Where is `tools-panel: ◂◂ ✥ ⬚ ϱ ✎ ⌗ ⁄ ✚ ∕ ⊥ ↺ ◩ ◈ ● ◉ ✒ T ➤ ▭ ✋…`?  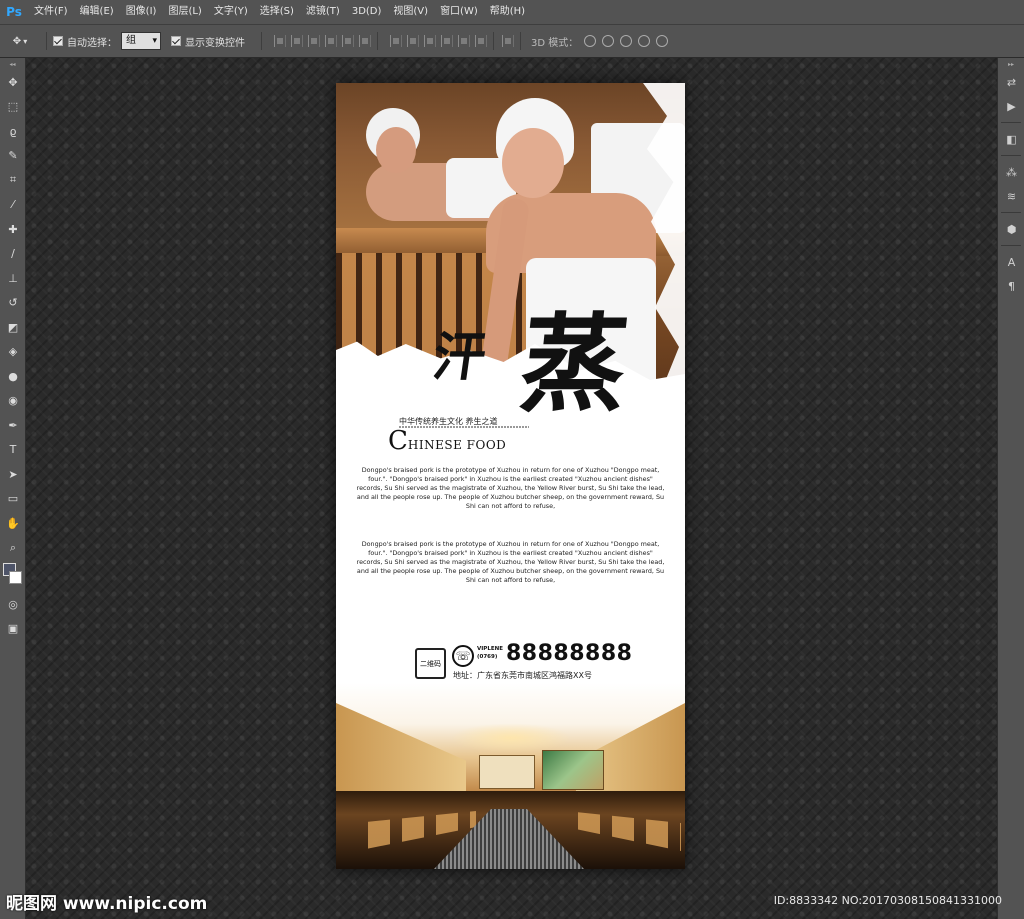 tools-panel: ◂◂ ✥ ⬚ ϱ ✎ ⌗ ⁄ ✚ ∕ ⊥ ↺ ◩ ◈ ● ◉ ✒ T ➤ ▭ ✋… is located at coordinates (13, 488).